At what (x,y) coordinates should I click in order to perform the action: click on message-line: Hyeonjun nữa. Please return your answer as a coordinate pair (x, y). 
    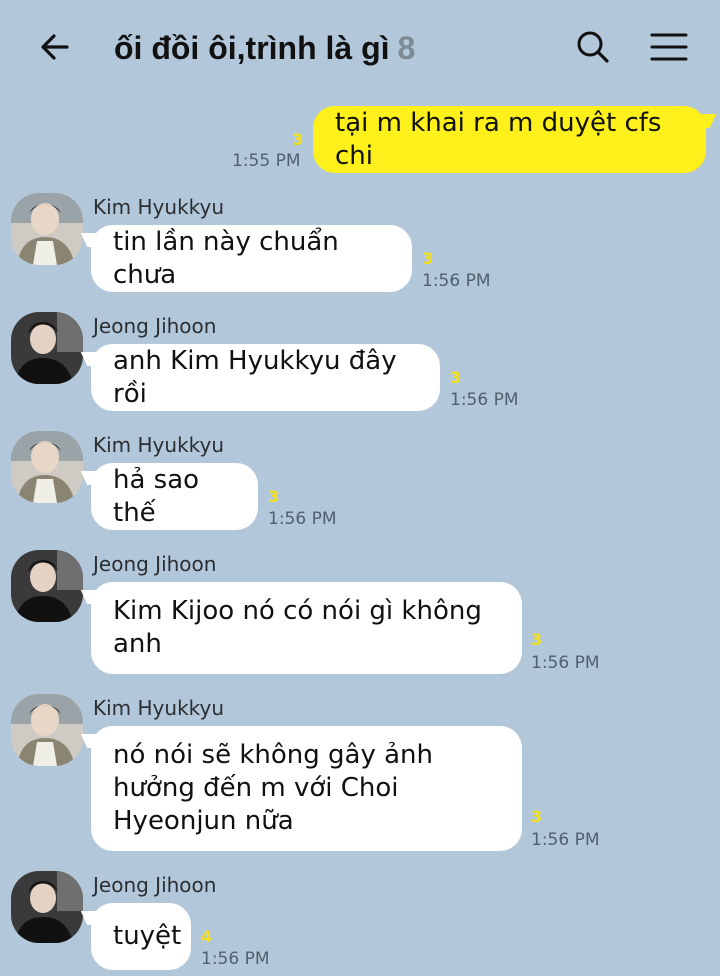
    Looking at the image, I should click on (203, 821).